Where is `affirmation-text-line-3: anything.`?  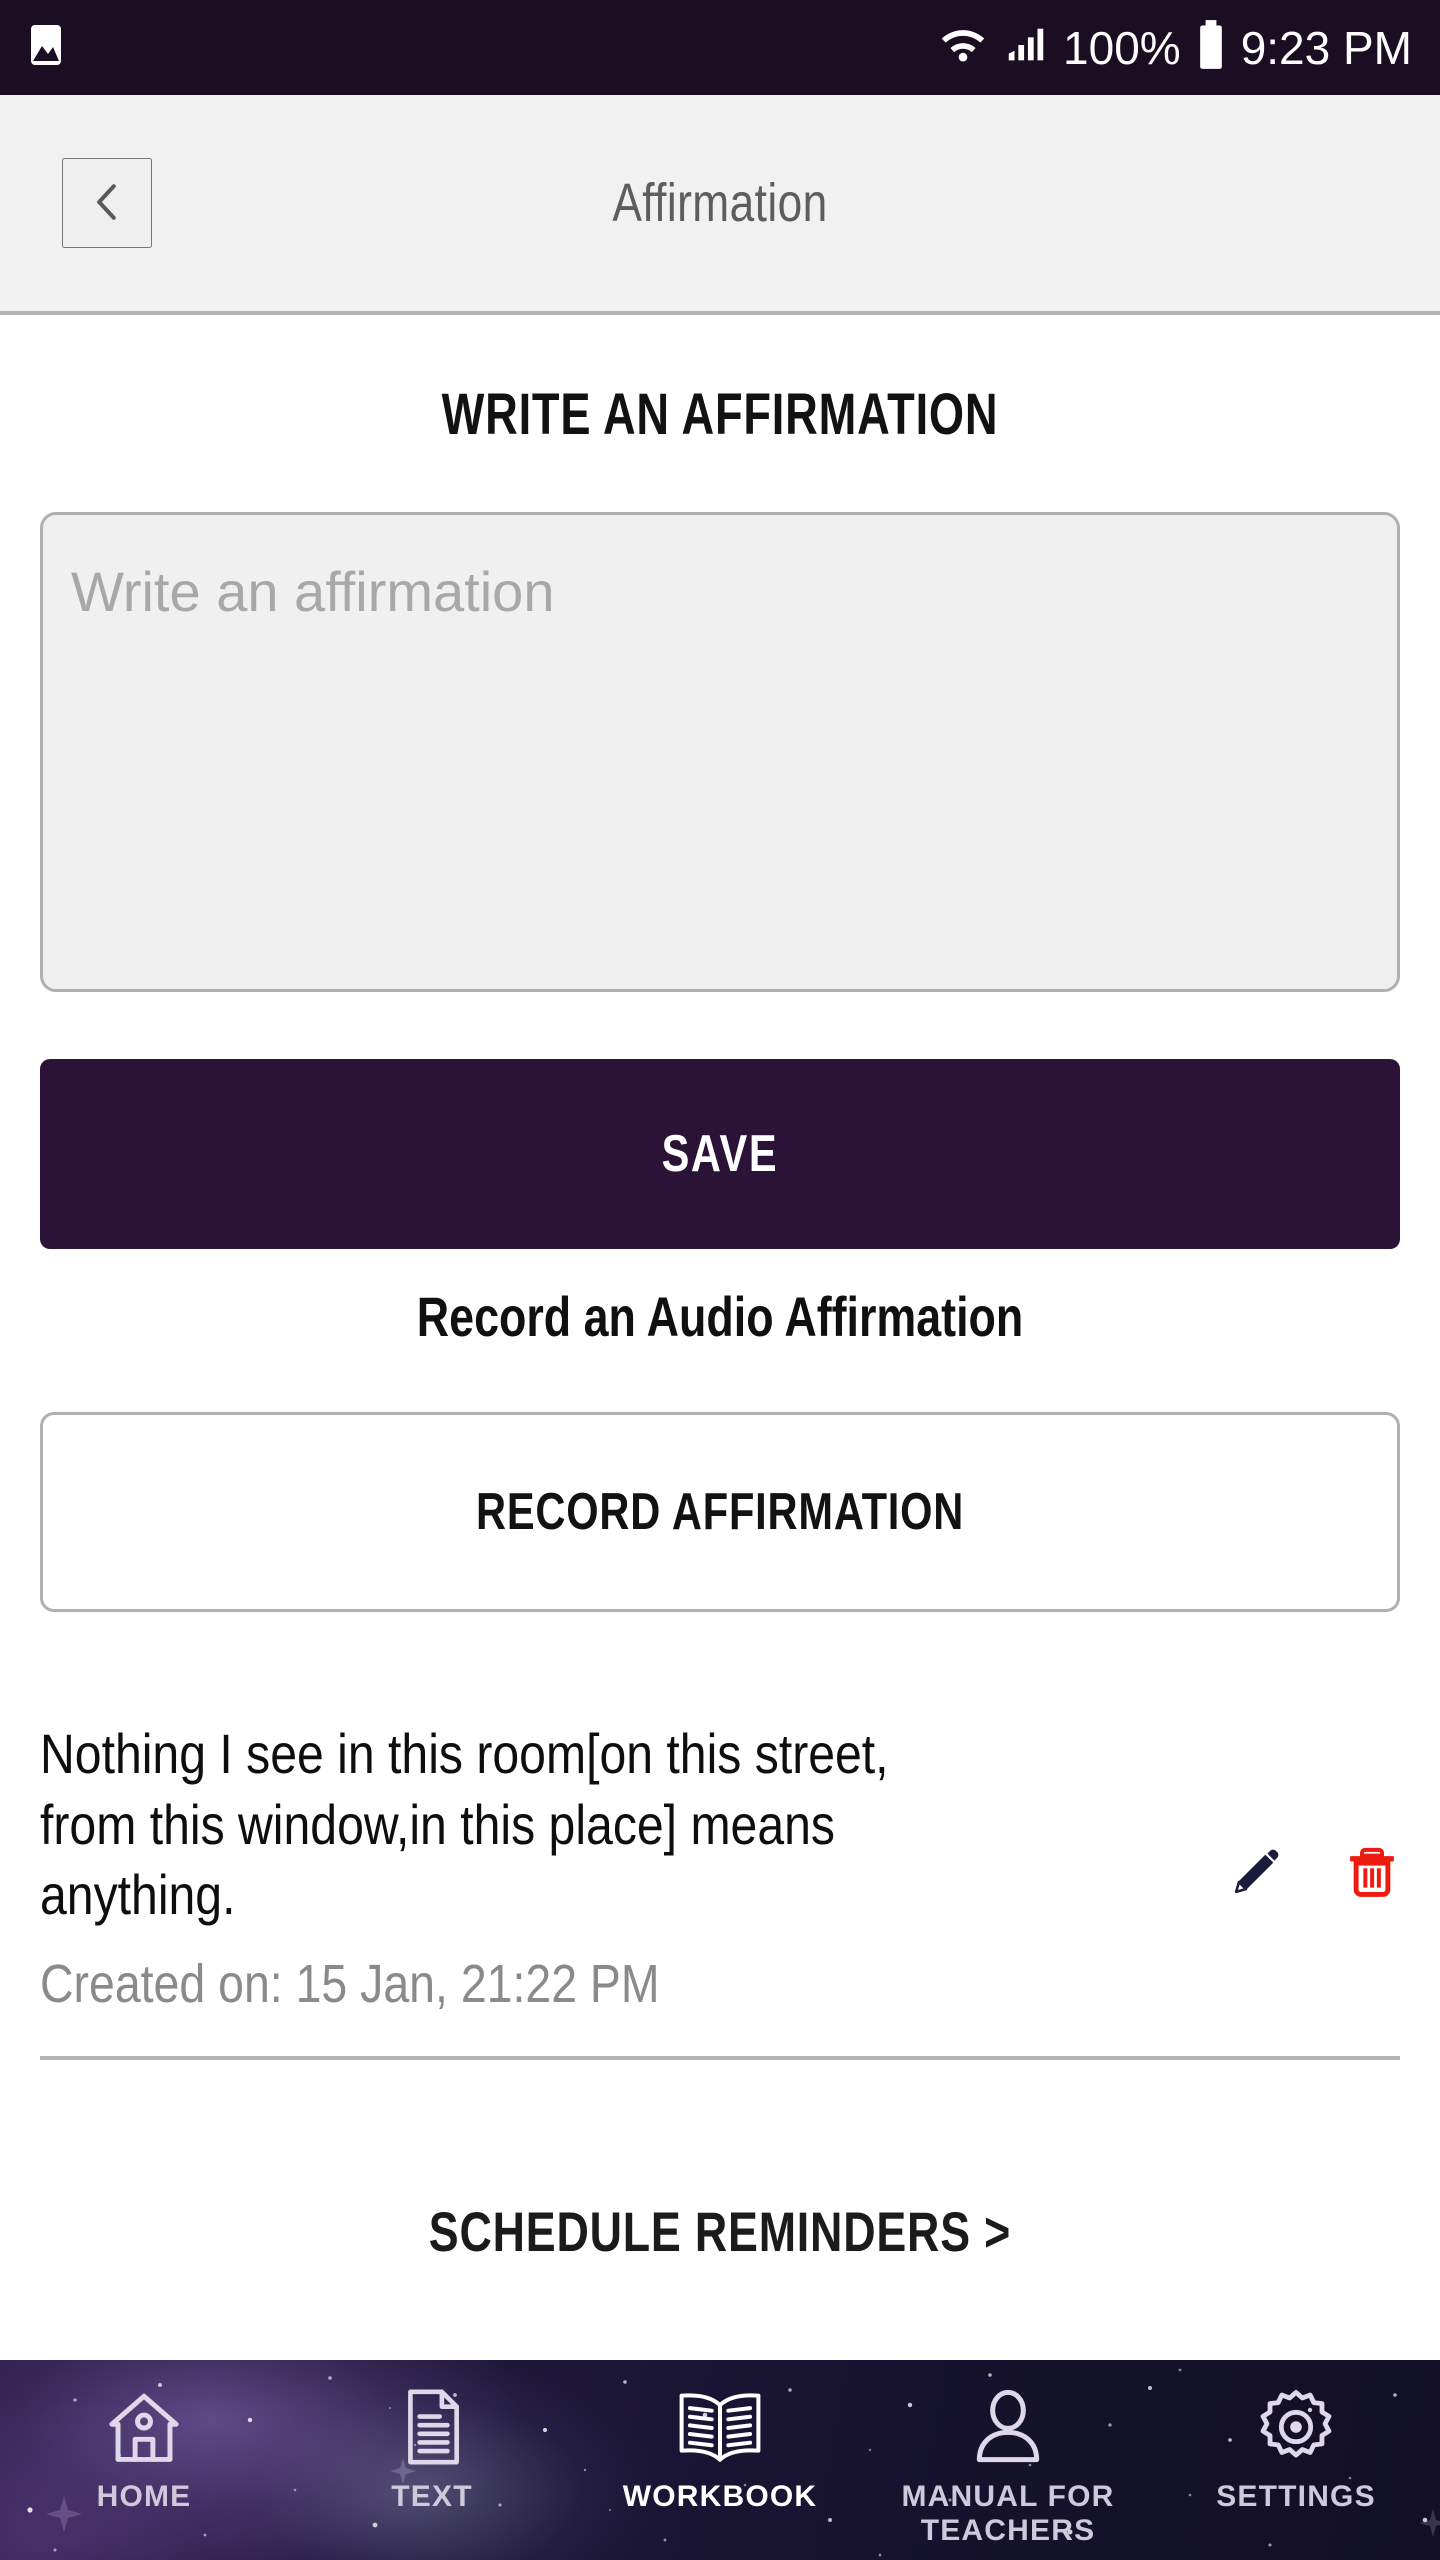
affirmation-text-line-3: anything. is located at coordinates (138, 1895).